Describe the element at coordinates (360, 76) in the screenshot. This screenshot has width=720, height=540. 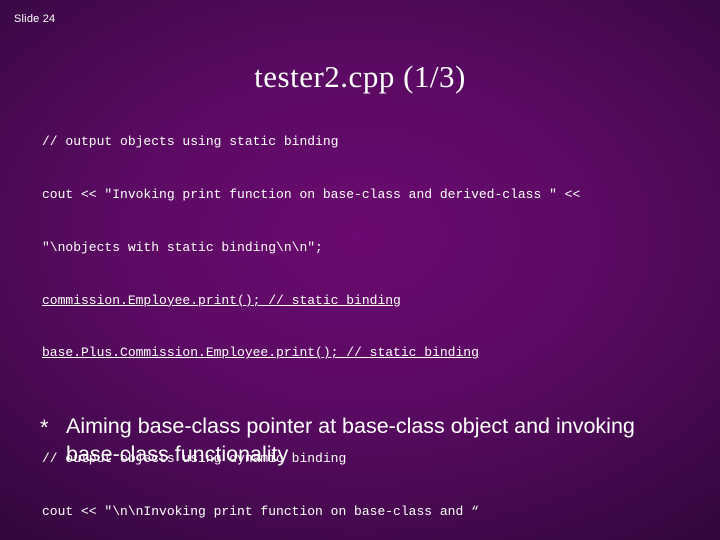
I see `slide-title: tester2.cpp (1/3)` at that location.